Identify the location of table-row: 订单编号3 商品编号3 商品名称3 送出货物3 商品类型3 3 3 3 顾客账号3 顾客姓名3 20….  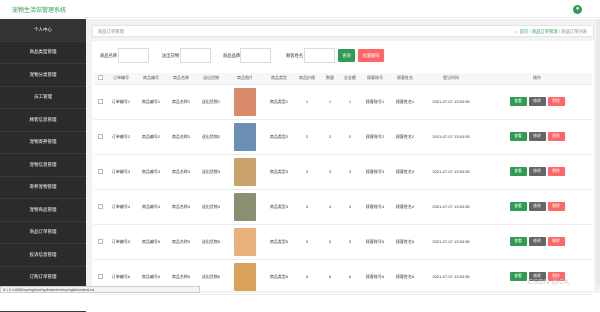
(343, 172).